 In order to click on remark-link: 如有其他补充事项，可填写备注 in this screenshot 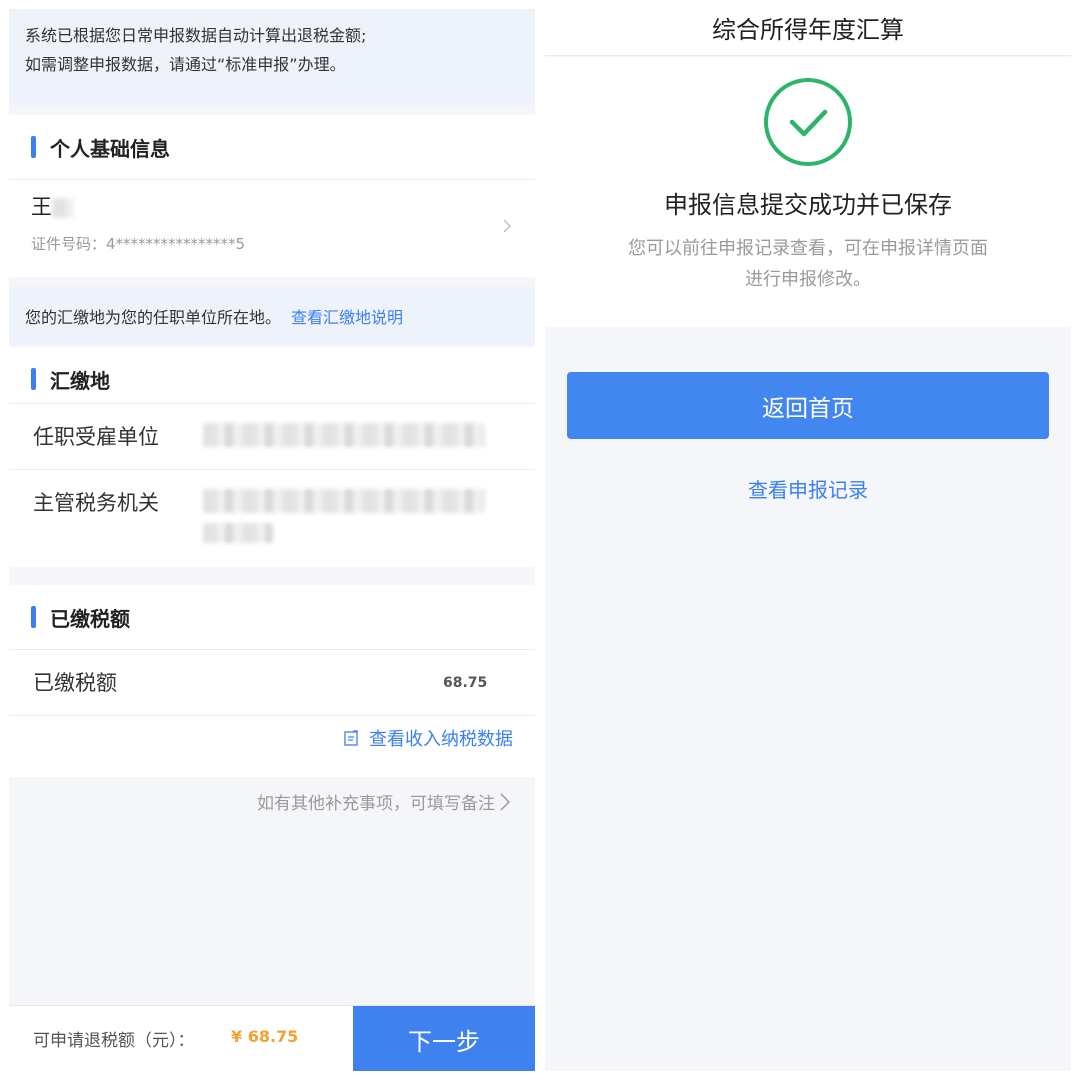, I will do `click(384, 801)`.